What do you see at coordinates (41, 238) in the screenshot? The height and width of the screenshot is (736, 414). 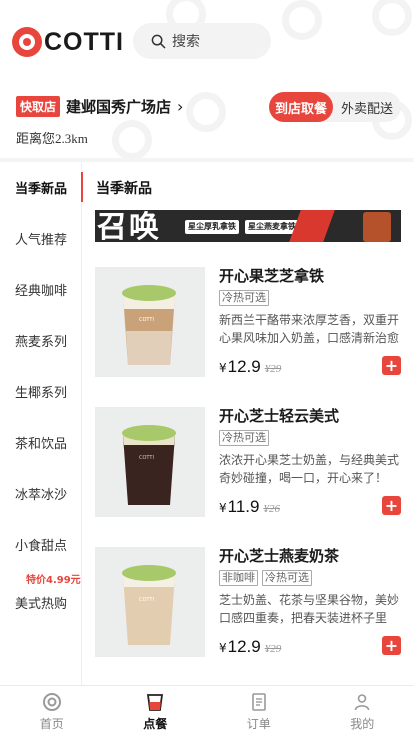 I see `sidebar-item-popular: 人气推荐` at bounding box center [41, 238].